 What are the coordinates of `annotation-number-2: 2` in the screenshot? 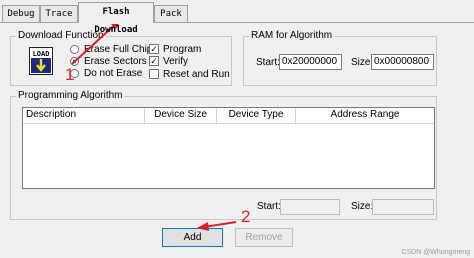 It's located at (246, 216).